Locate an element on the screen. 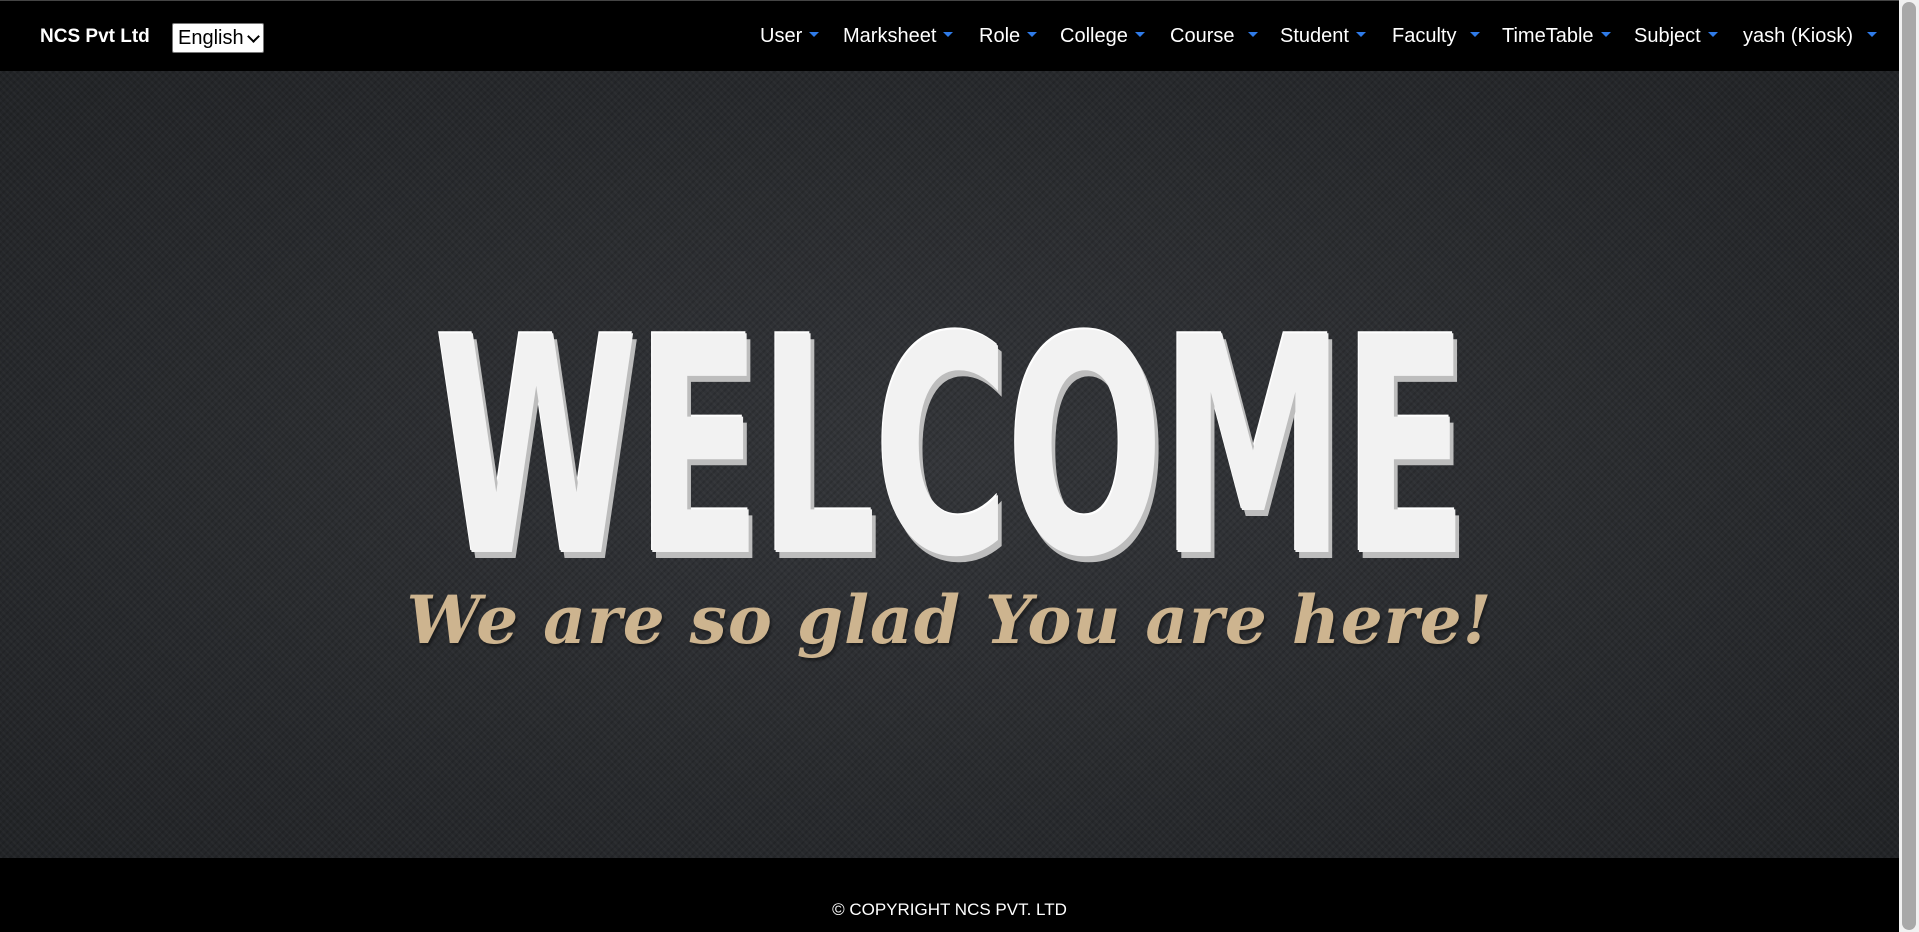  nav-item-faculty: Faculty is located at coordinates (1436, 36).